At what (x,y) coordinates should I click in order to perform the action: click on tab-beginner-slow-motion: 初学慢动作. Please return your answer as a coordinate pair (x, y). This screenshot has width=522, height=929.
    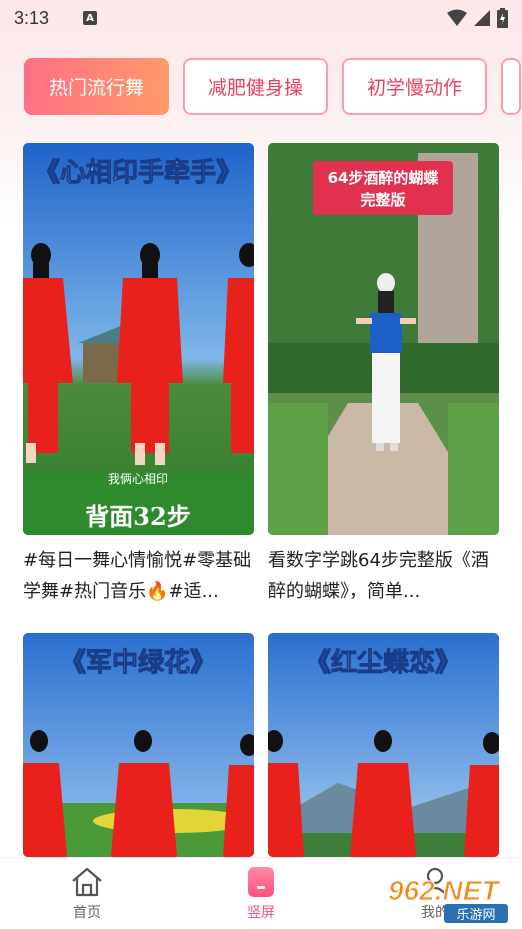
    Looking at the image, I should click on (414, 86).